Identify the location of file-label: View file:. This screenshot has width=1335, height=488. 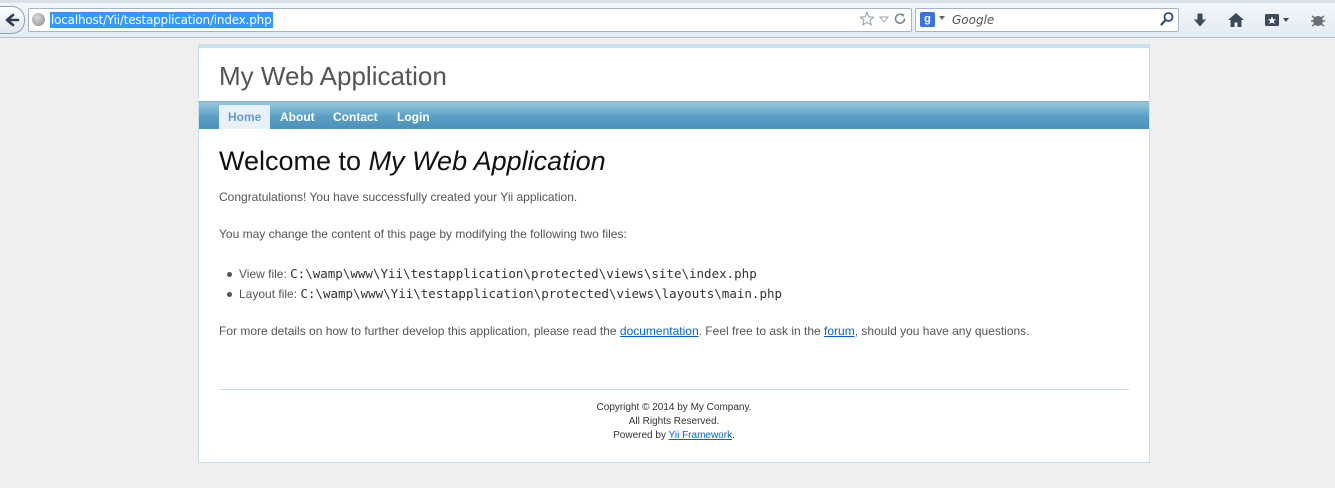
(265, 274).